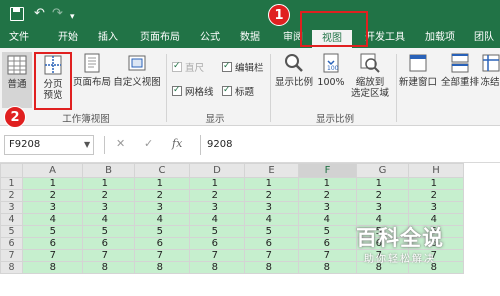  I want to click on insert-function-icon: fx, so click(177, 143).